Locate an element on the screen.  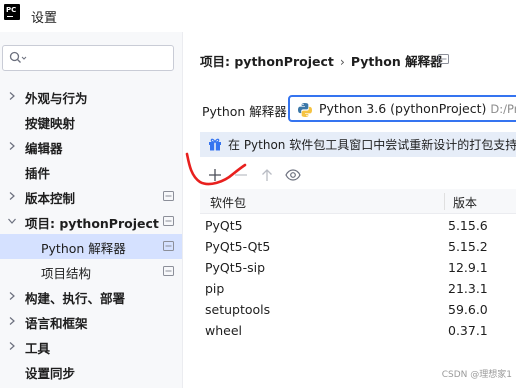
table-row: pip 21.3.1 is located at coordinates (358, 288).